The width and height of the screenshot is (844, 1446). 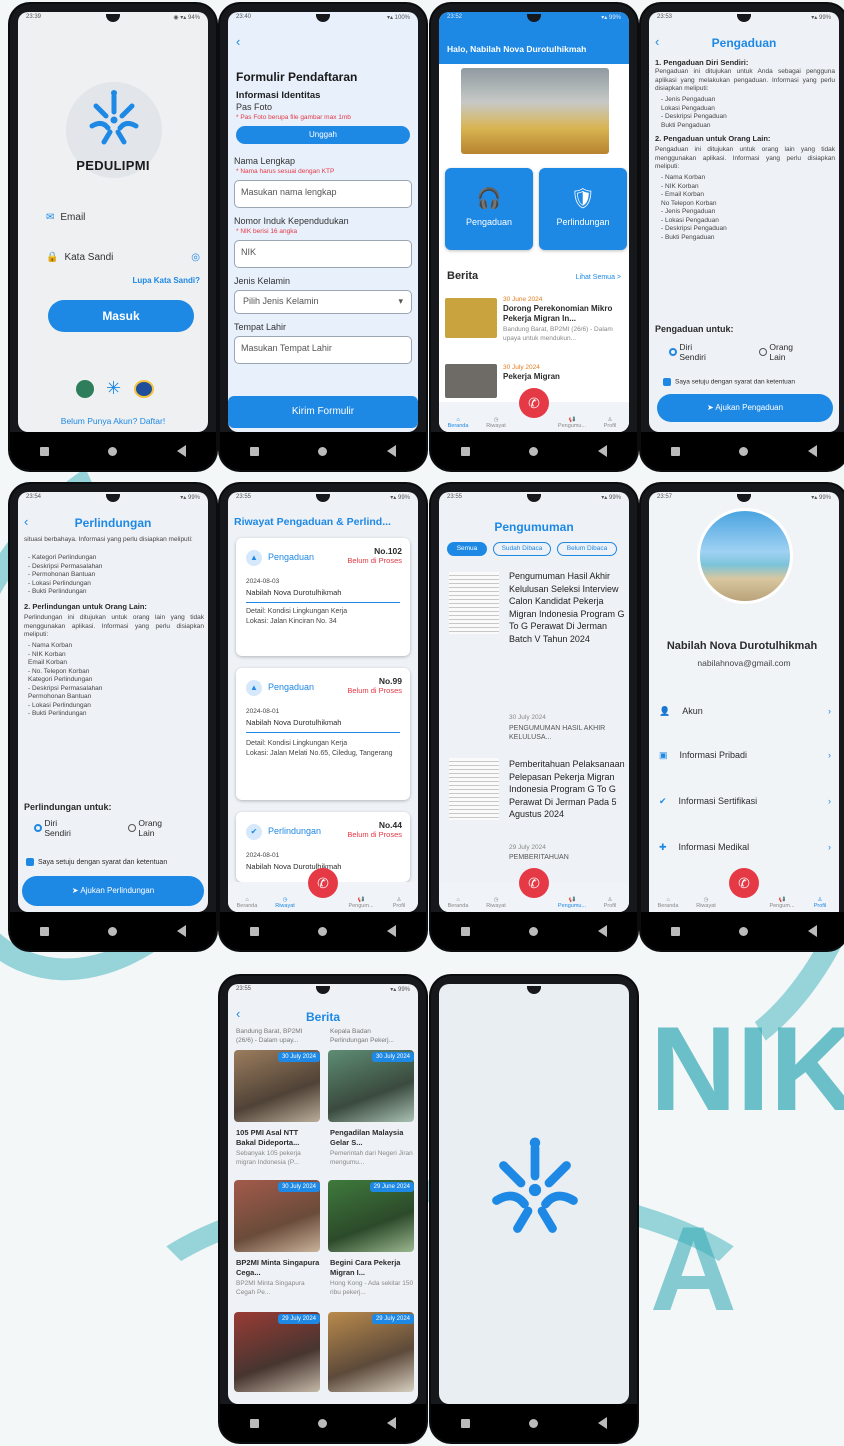 I want to click on password-field: 🔒 Kata Sandi ◎, so click(x=126, y=261).